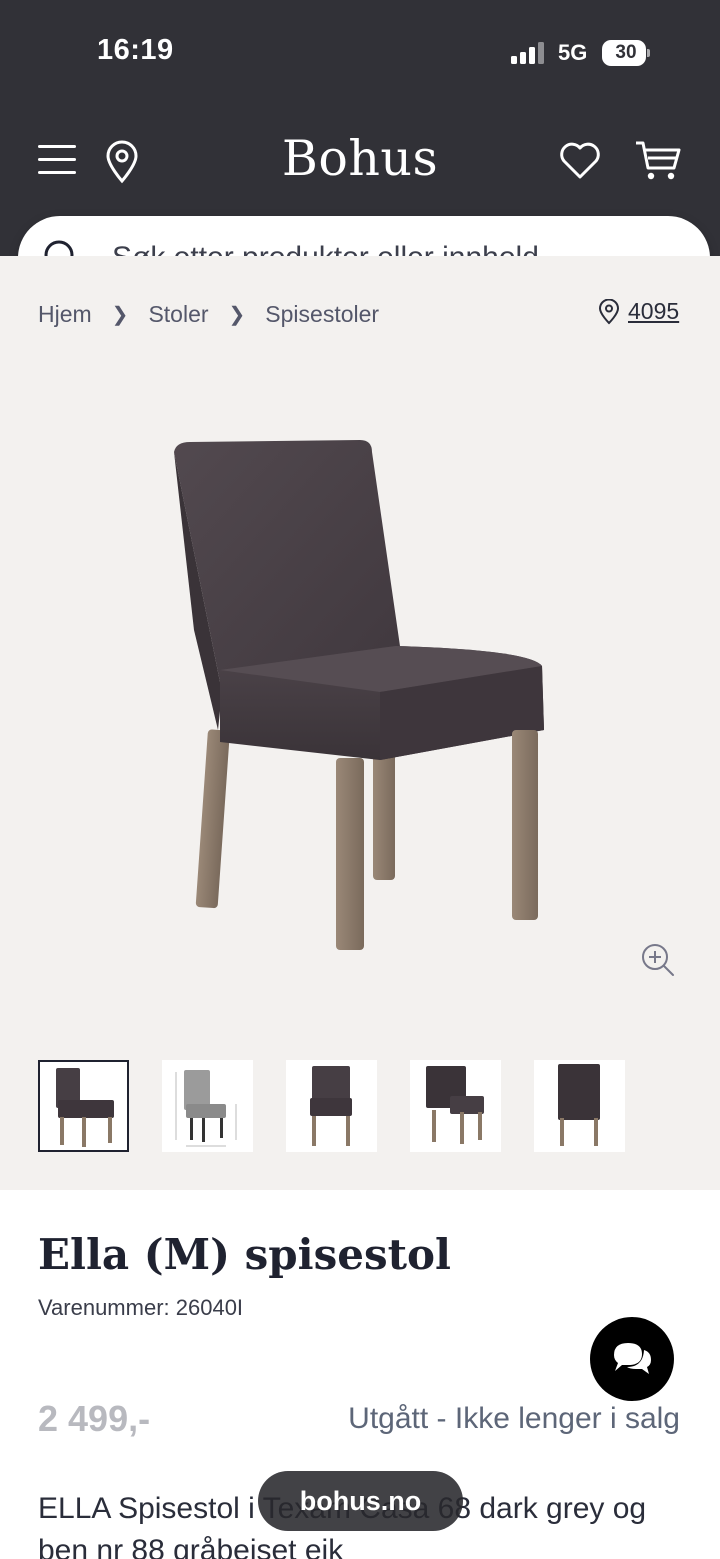  I want to click on battery-icon: 30, so click(626, 53).